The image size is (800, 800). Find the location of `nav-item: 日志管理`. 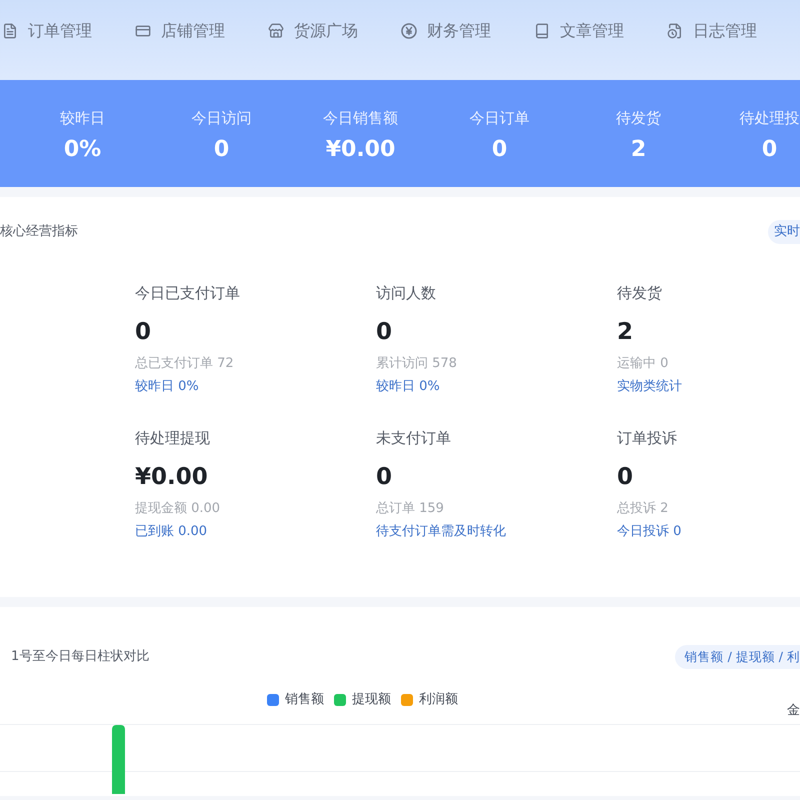

nav-item: 日志管理 is located at coordinates (712, 31).